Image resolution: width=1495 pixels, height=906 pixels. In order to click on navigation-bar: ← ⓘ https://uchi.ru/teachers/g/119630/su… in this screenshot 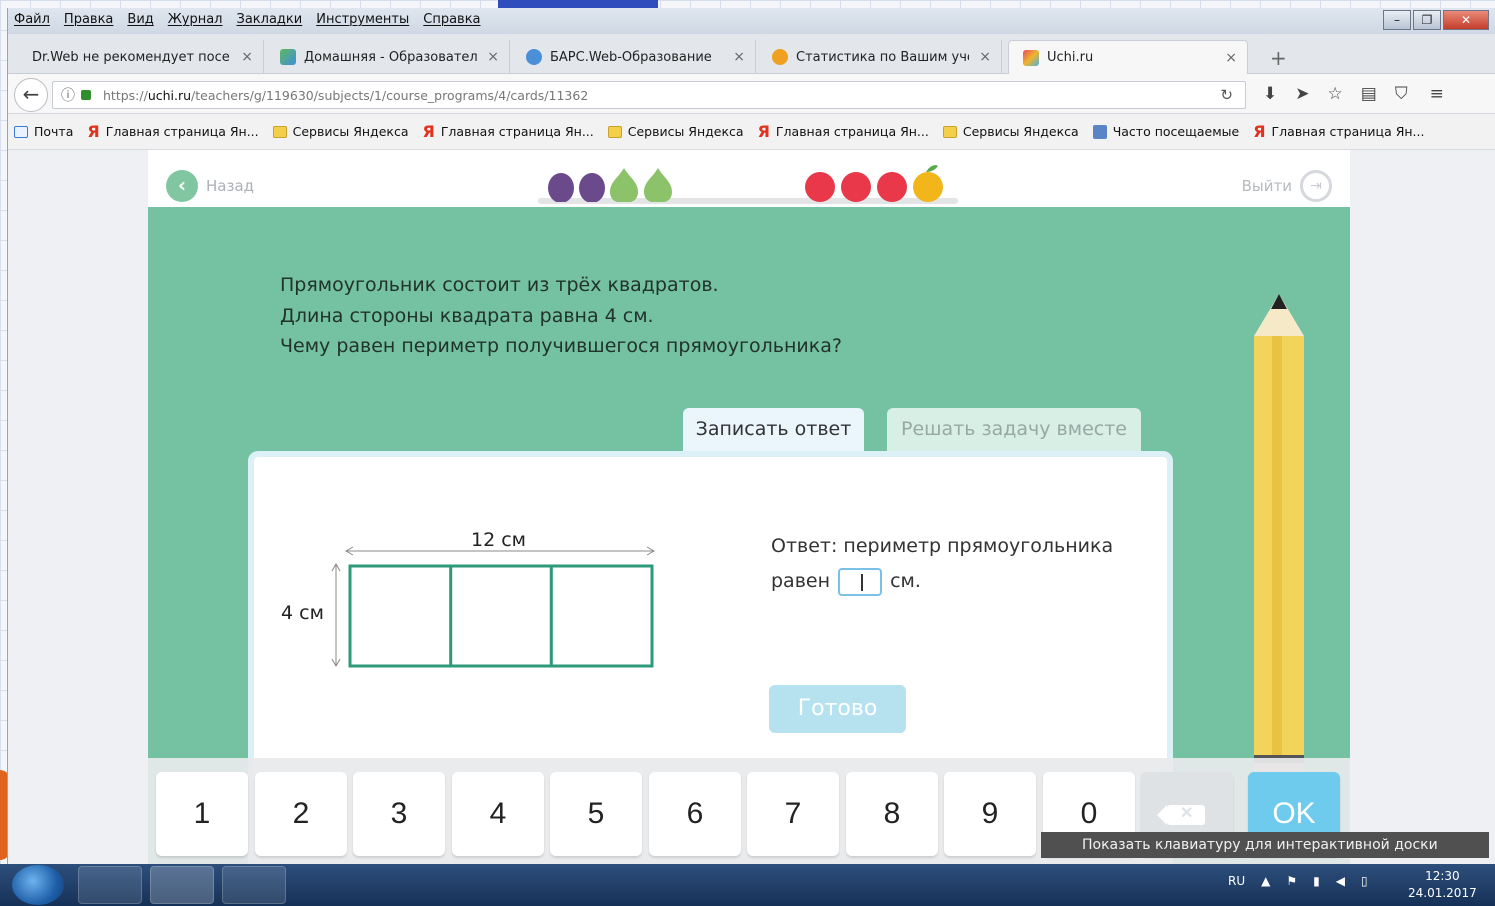, I will do `click(751, 94)`.